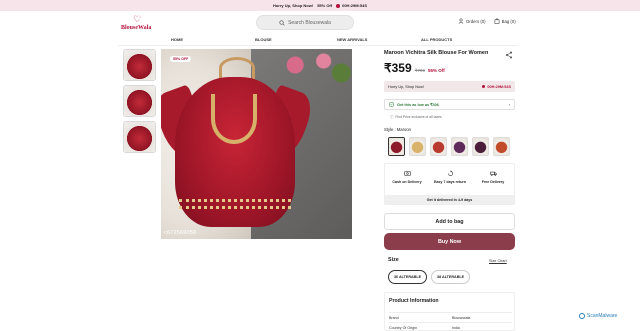  I want to click on free-delivery-item: Free Delivery, so click(493, 177).